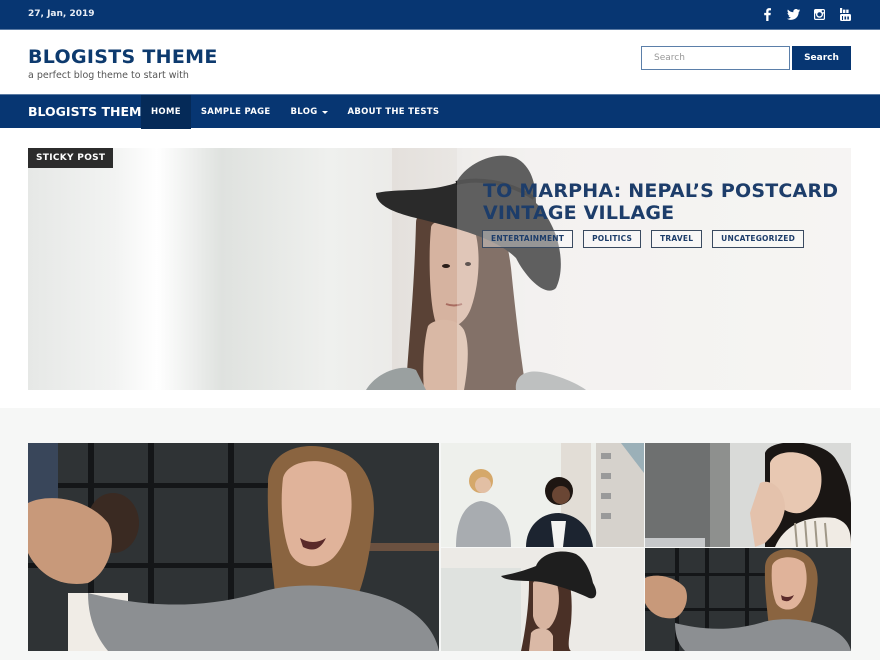 The image size is (880, 660). I want to click on two-women-walking-image, so click(542, 495).